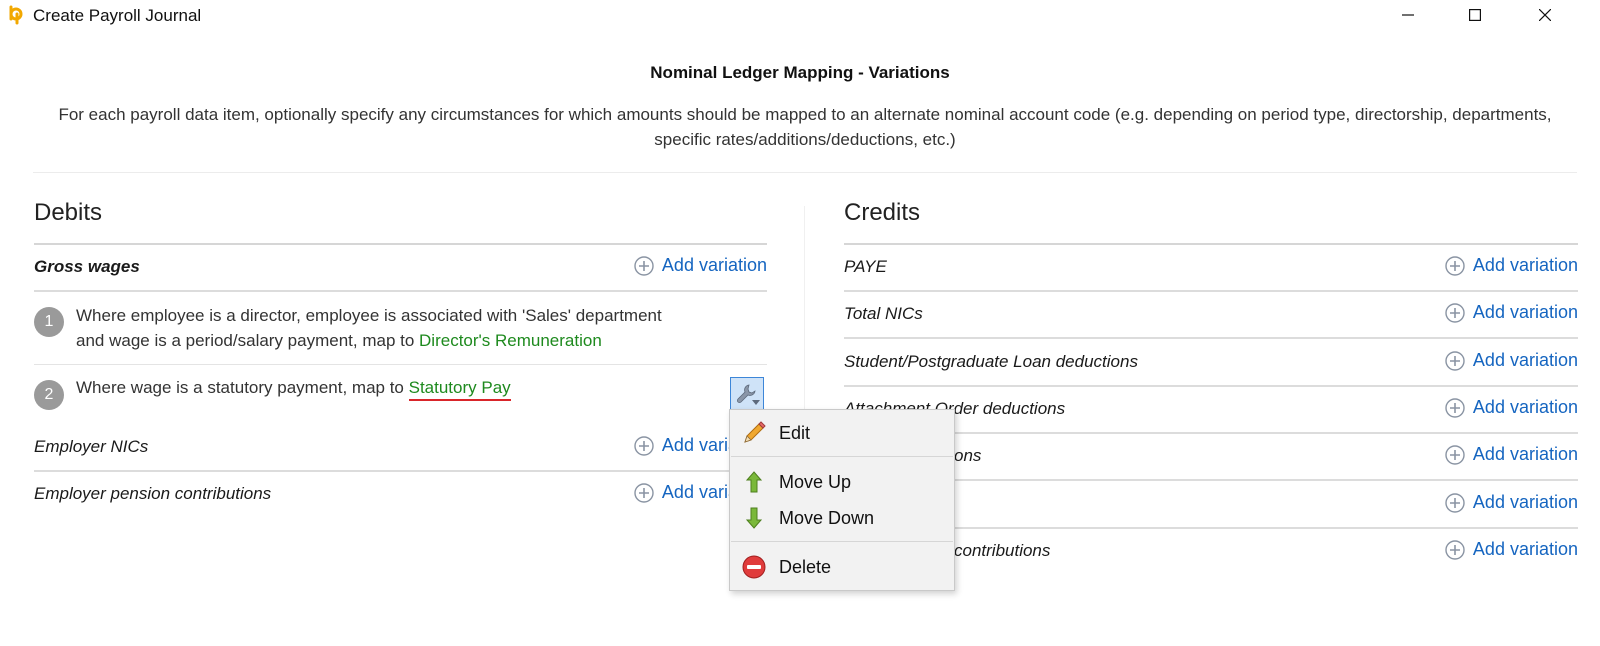  What do you see at coordinates (459, 389) in the screenshot?
I see `nominal-account-name: Statutory Pay` at bounding box center [459, 389].